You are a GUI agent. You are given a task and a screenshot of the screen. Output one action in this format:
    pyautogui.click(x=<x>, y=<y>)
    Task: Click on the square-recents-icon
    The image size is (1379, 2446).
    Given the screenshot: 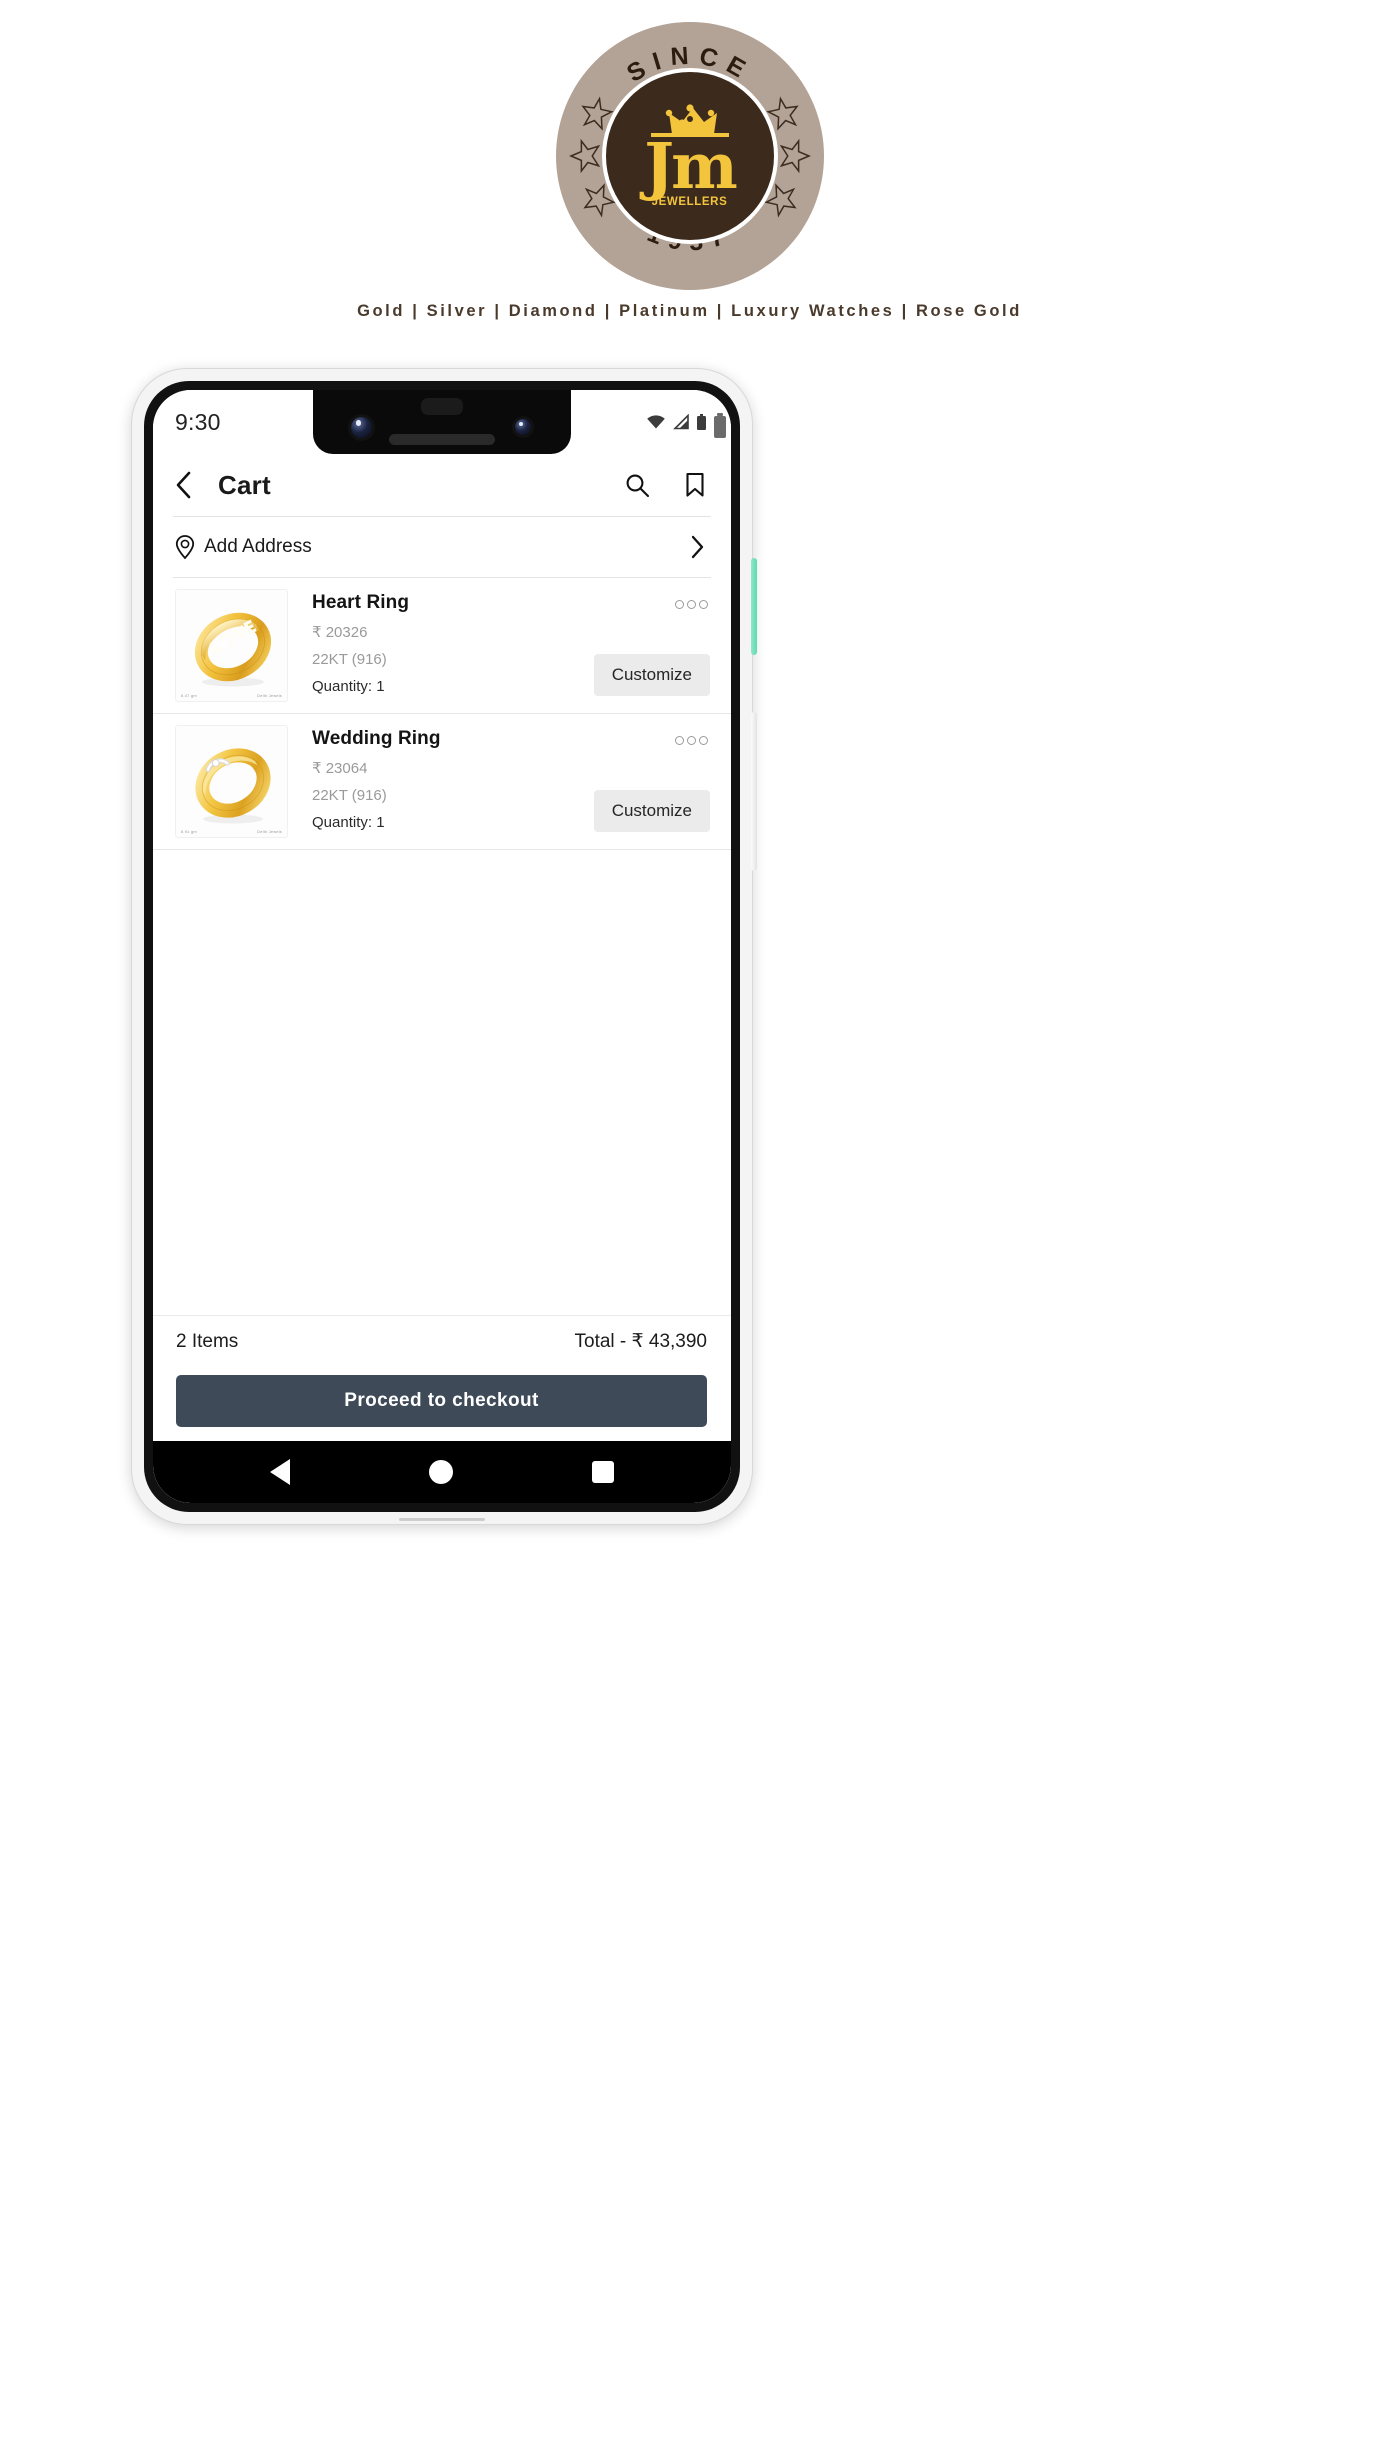 What is the action you would take?
    pyautogui.click(x=602, y=1472)
    